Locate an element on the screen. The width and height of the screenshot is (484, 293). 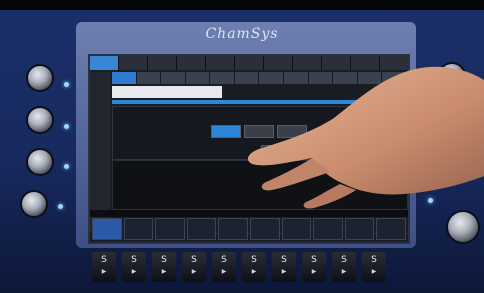
toolbar is located at coordinates (259, 78).